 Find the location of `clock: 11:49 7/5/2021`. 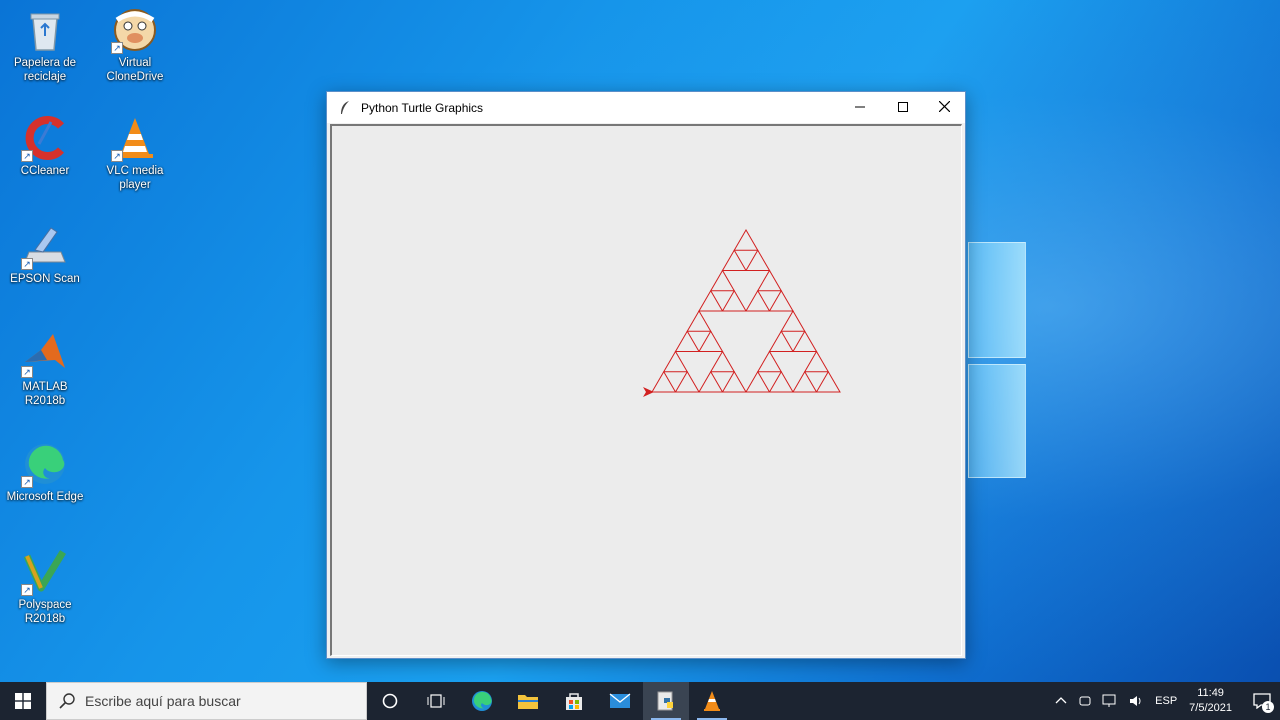

clock: 11:49 7/5/2021 is located at coordinates (1210, 701).